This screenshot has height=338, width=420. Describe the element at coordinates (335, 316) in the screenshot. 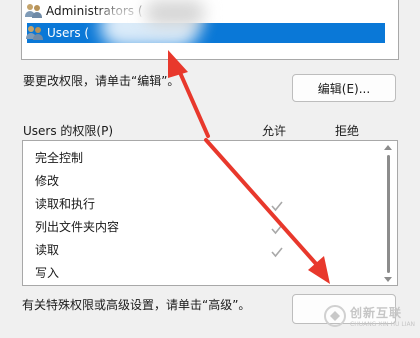

I see `logo-icon` at that location.